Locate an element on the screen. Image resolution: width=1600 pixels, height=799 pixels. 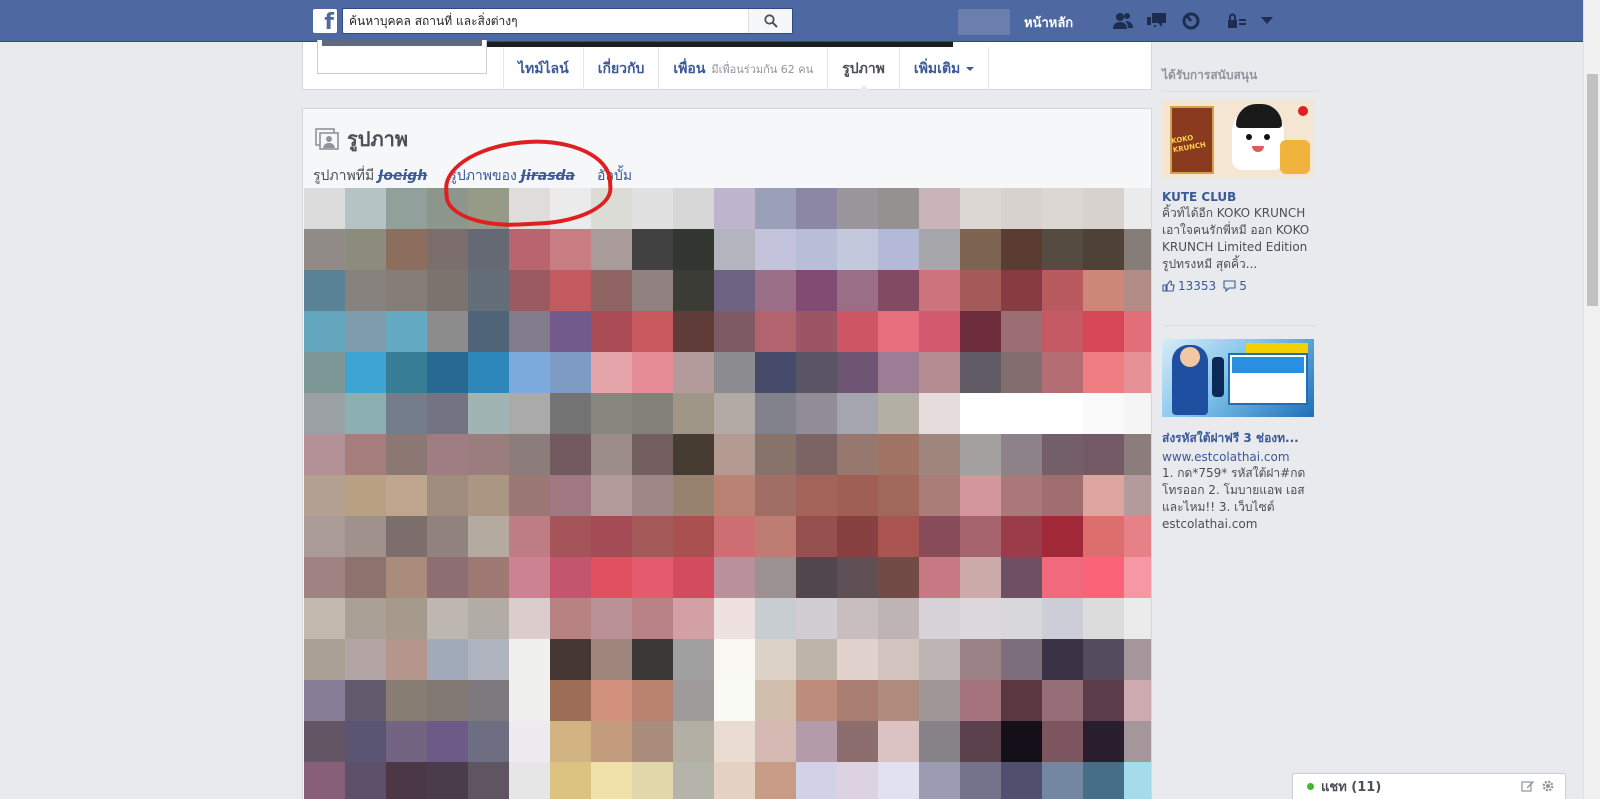
ad-image is located at coordinates (1238, 378).